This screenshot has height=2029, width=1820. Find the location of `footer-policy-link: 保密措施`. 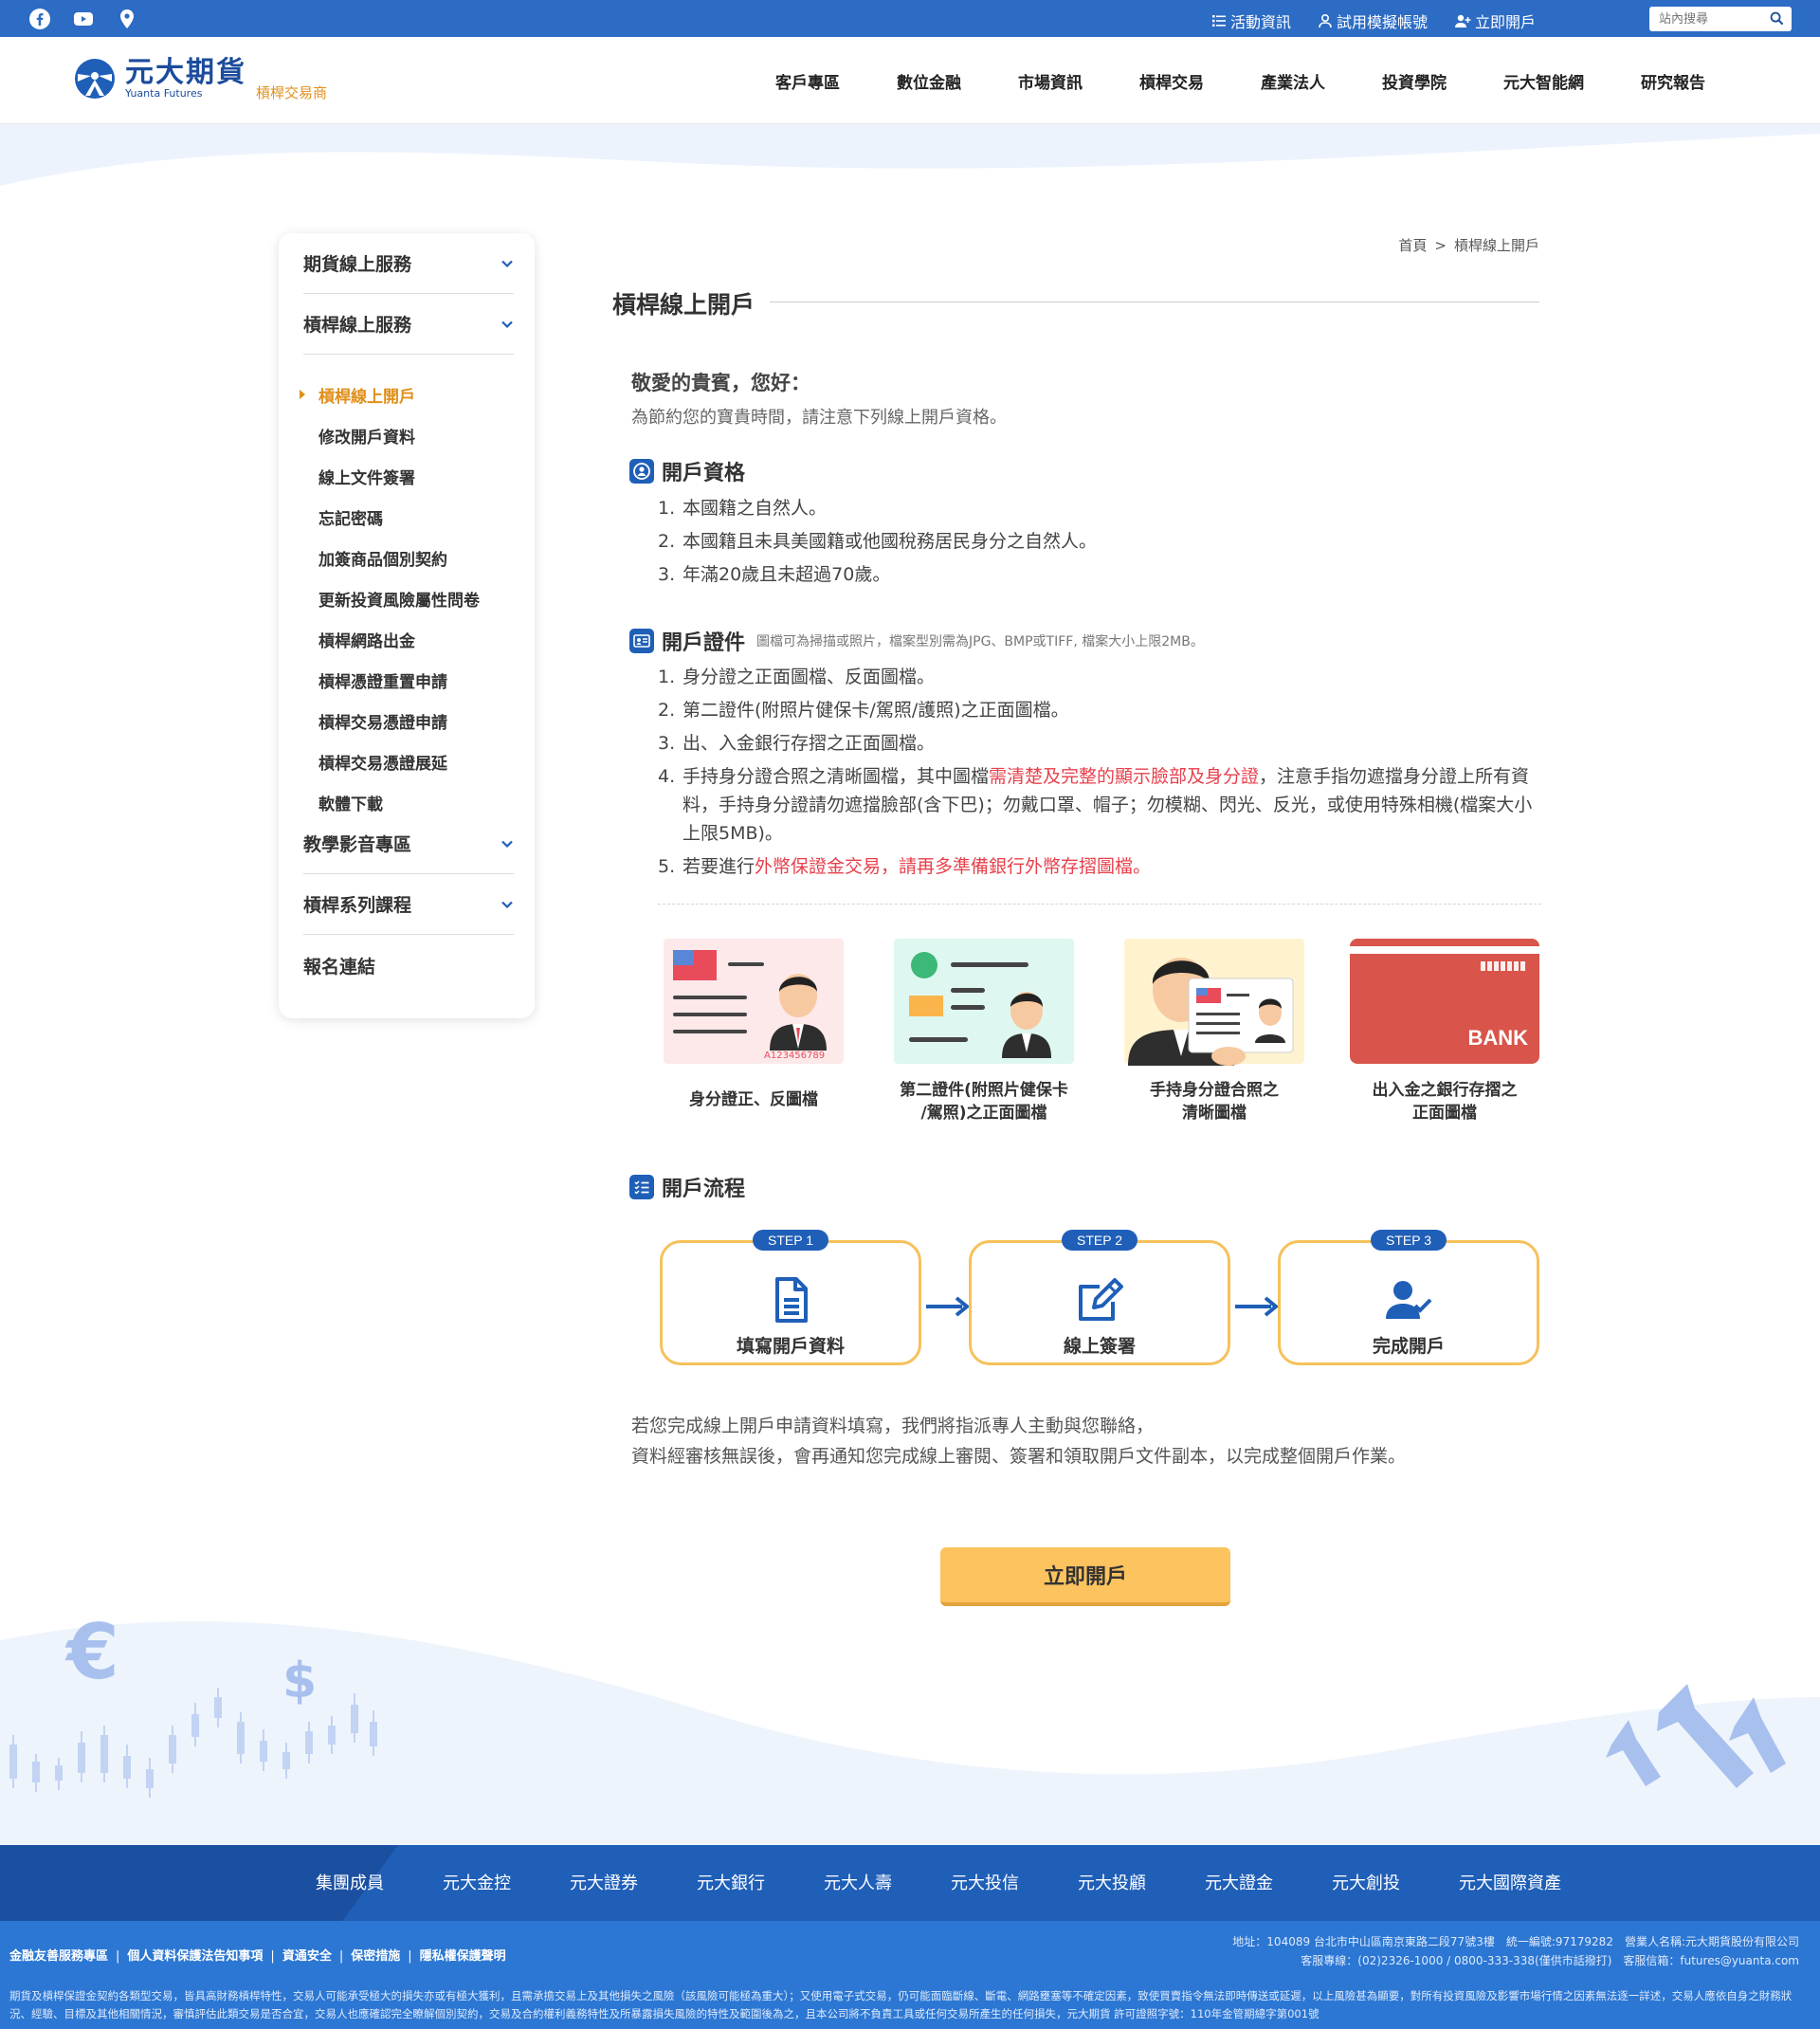

footer-policy-link: 保密措施 is located at coordinates (375, 1956).